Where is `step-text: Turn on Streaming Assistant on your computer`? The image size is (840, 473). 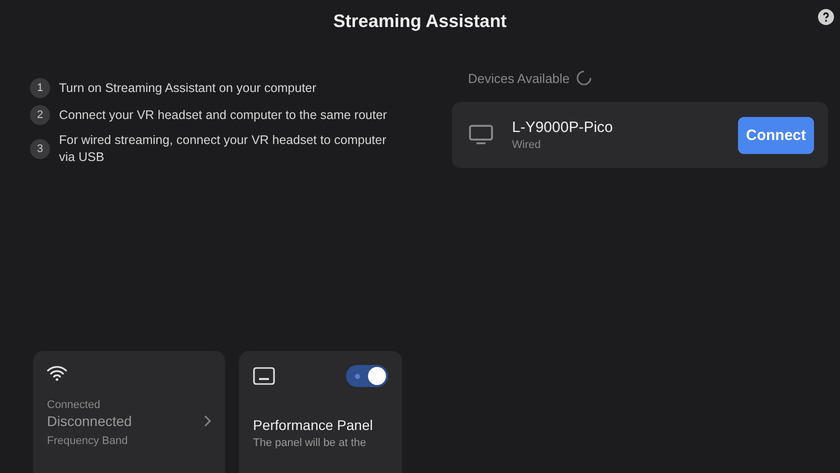
step-text: Turn on Streaming Assistant on your computer is located at coordinates (188, 88).